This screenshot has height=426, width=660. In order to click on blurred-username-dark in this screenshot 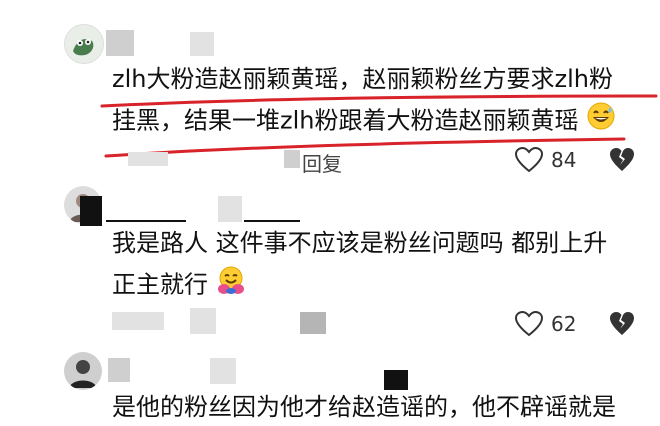, I will do `click(396, 380)`.